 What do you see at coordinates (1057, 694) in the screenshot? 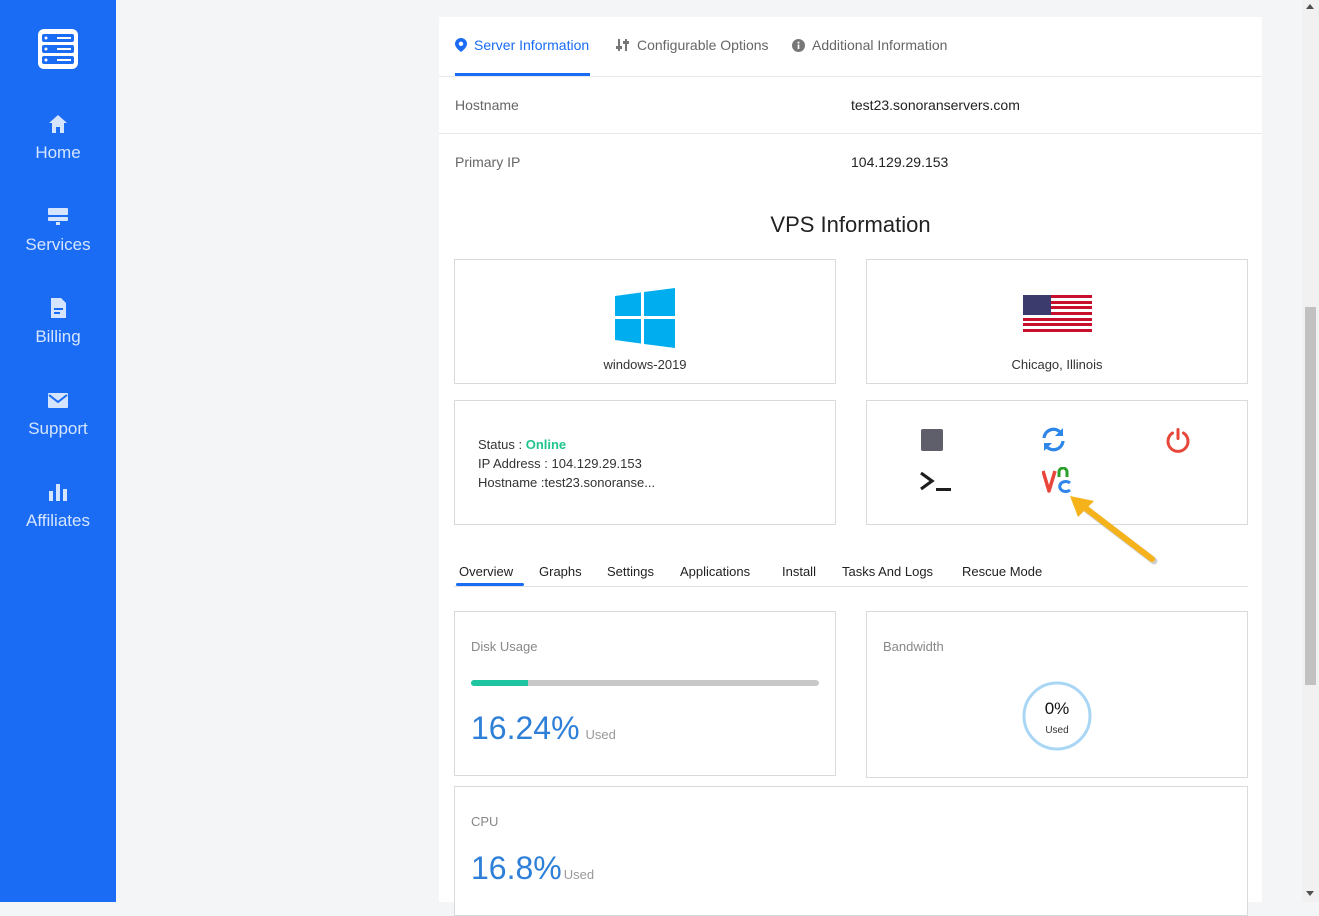
I see `bandwidth-card: Bandwidth 0% Used` at bounding box center [1057, 694].